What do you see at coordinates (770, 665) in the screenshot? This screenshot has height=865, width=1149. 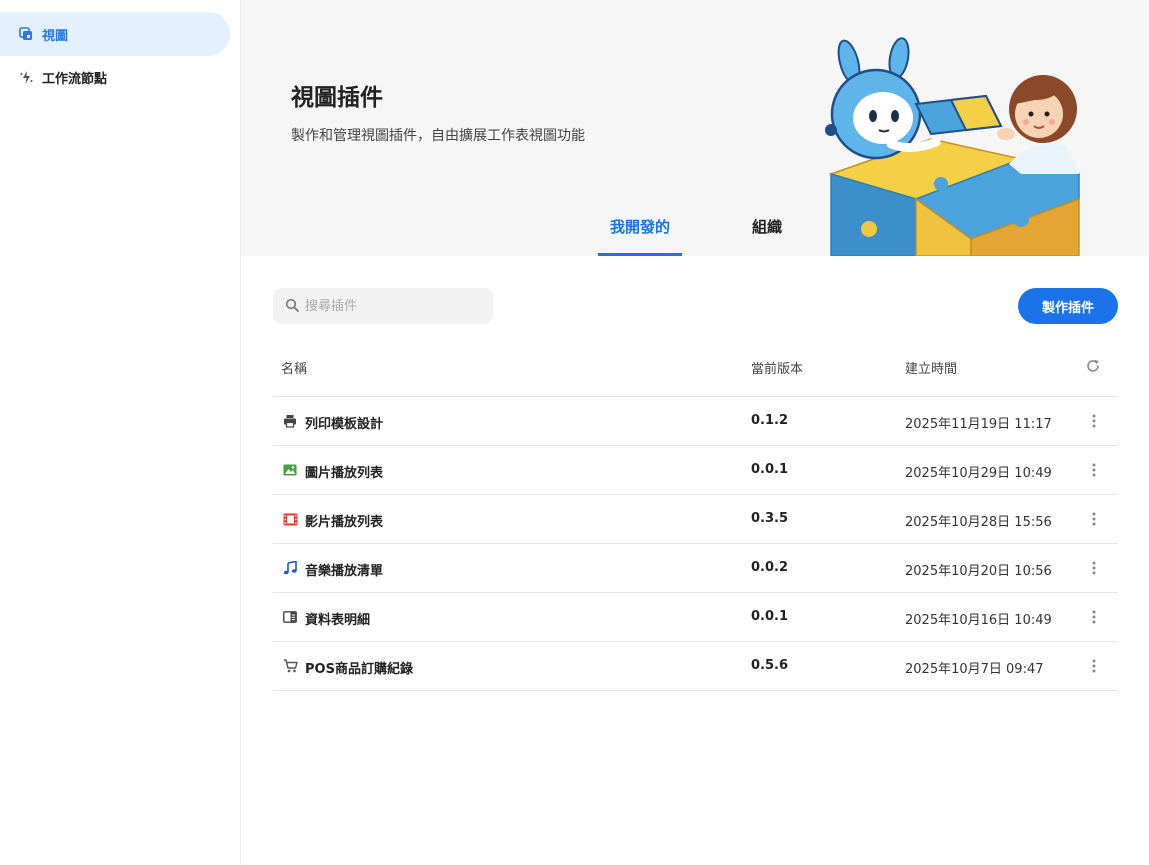 I see `plugin-version: 0.5.6` at bounding box center [770, 665].